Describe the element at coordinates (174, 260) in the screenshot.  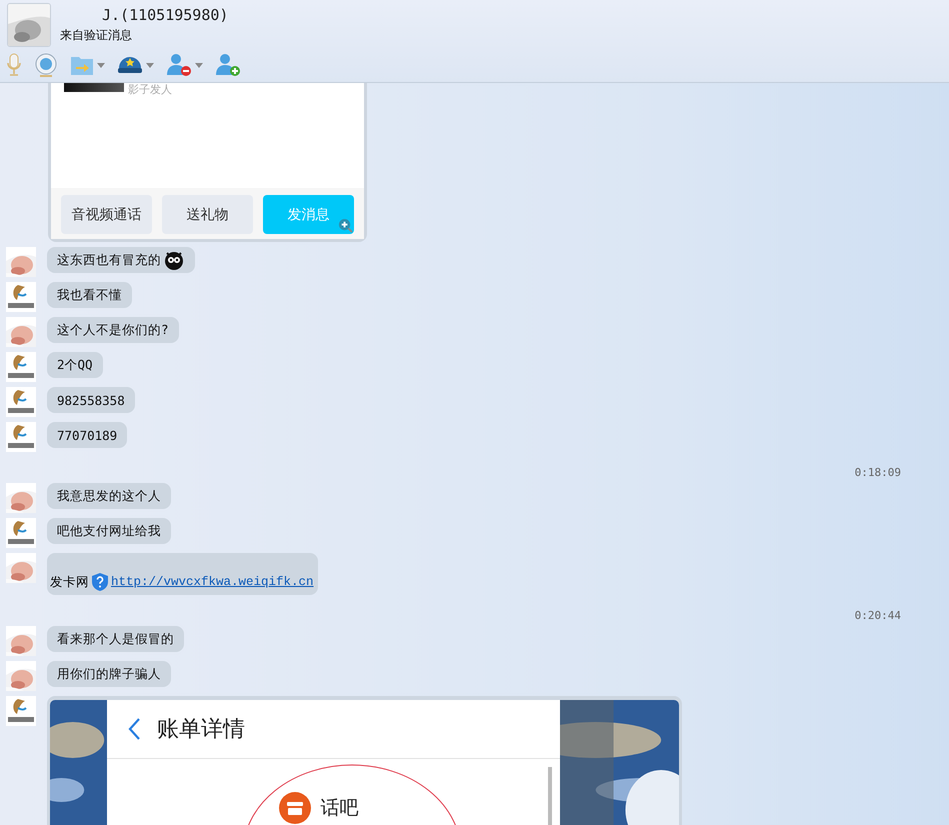
I see `owl-emoji-icon` at that location.